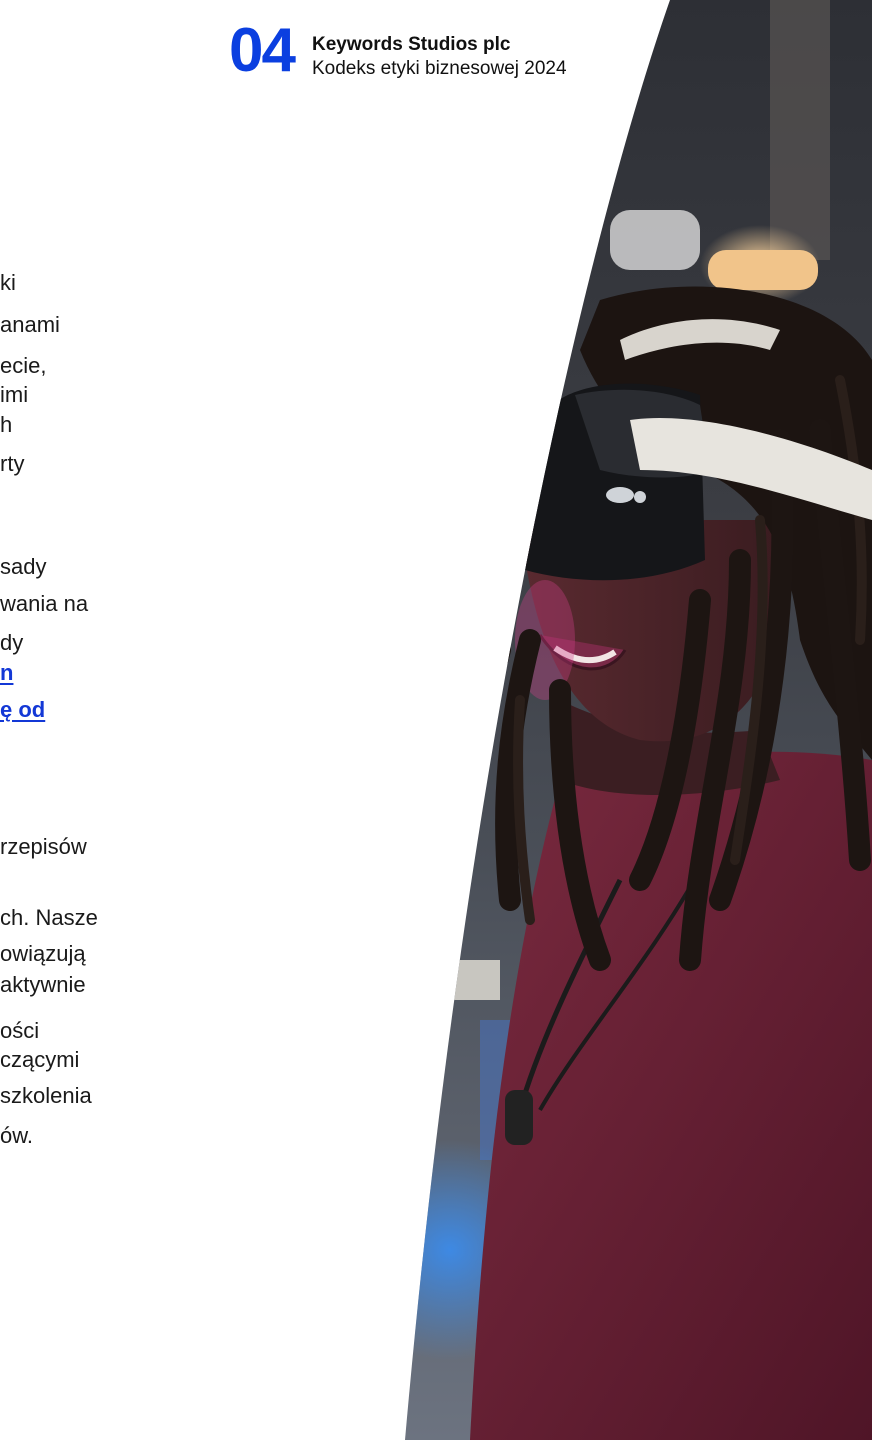  I want to click on text-fragment: h, so click(6, 424).